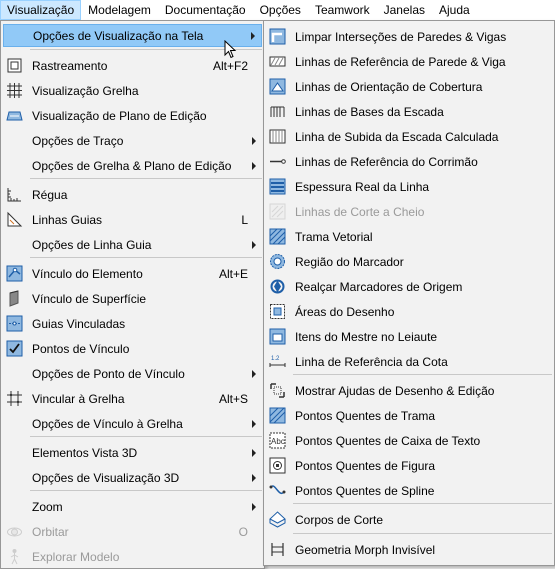  I want to click on menu-item-label: Região do Marcador, so click(349, 261).